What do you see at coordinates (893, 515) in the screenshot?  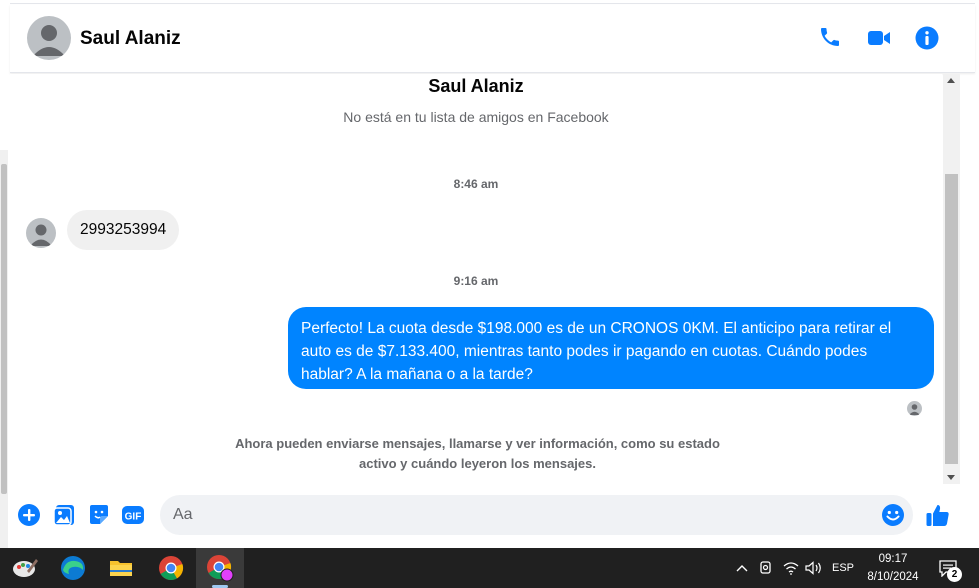 I see `emoji-icon` at bounding box center [893, 515].